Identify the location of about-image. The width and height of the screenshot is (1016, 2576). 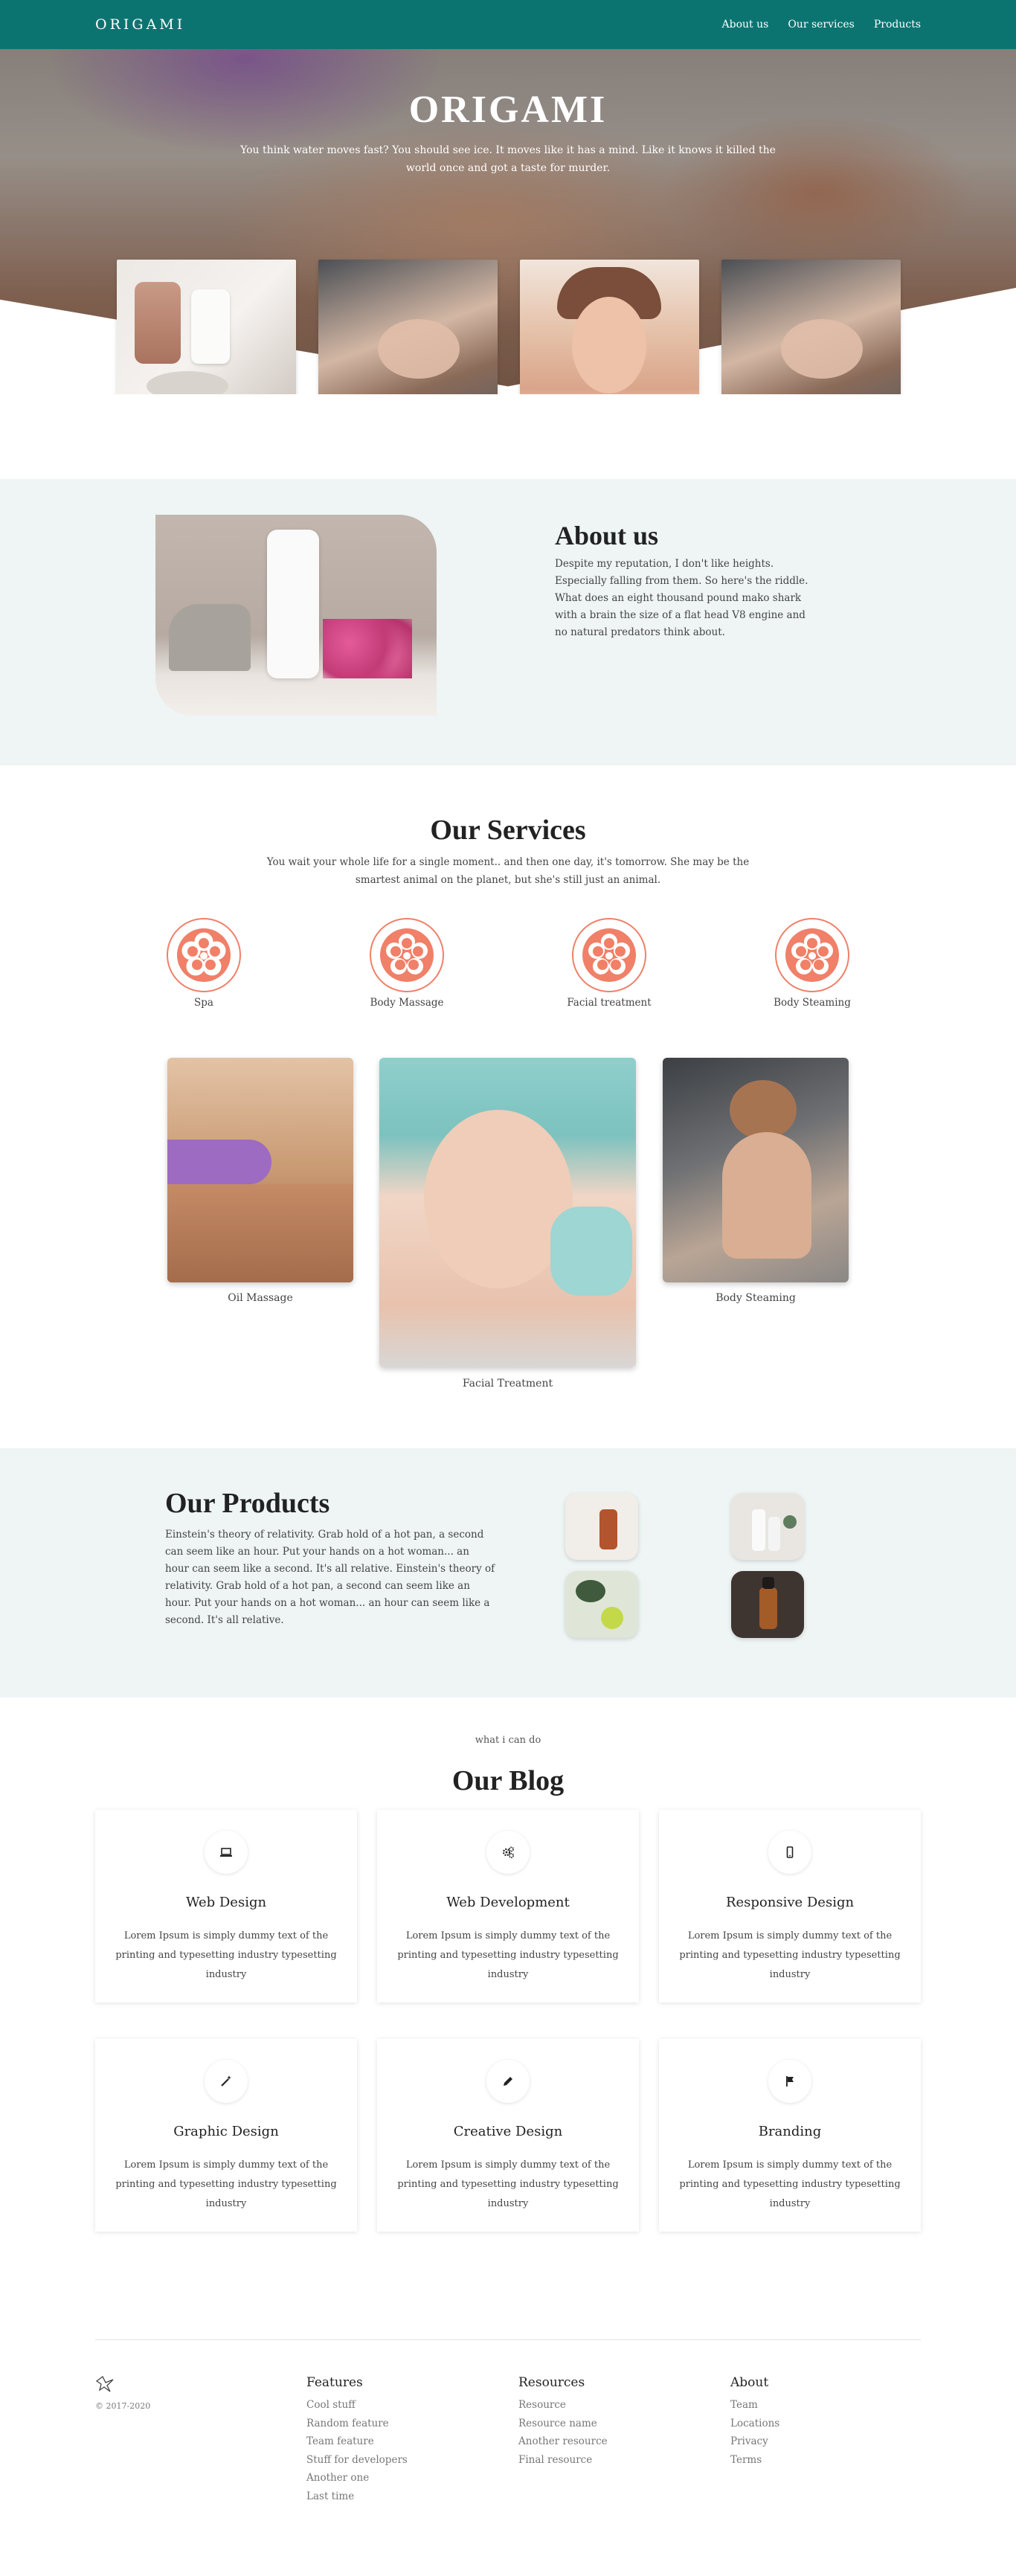
(296, 615).